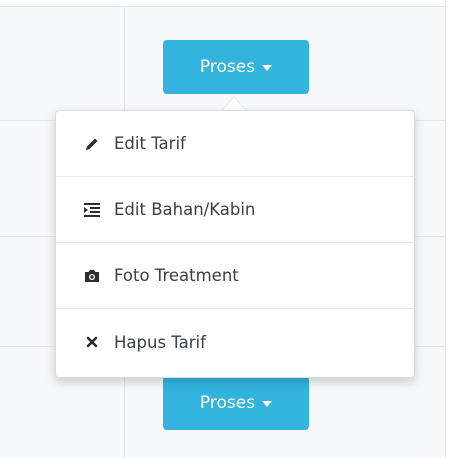  I want to click on menu-item-label: Edit Bahan/Kabin, so click(185, 209).